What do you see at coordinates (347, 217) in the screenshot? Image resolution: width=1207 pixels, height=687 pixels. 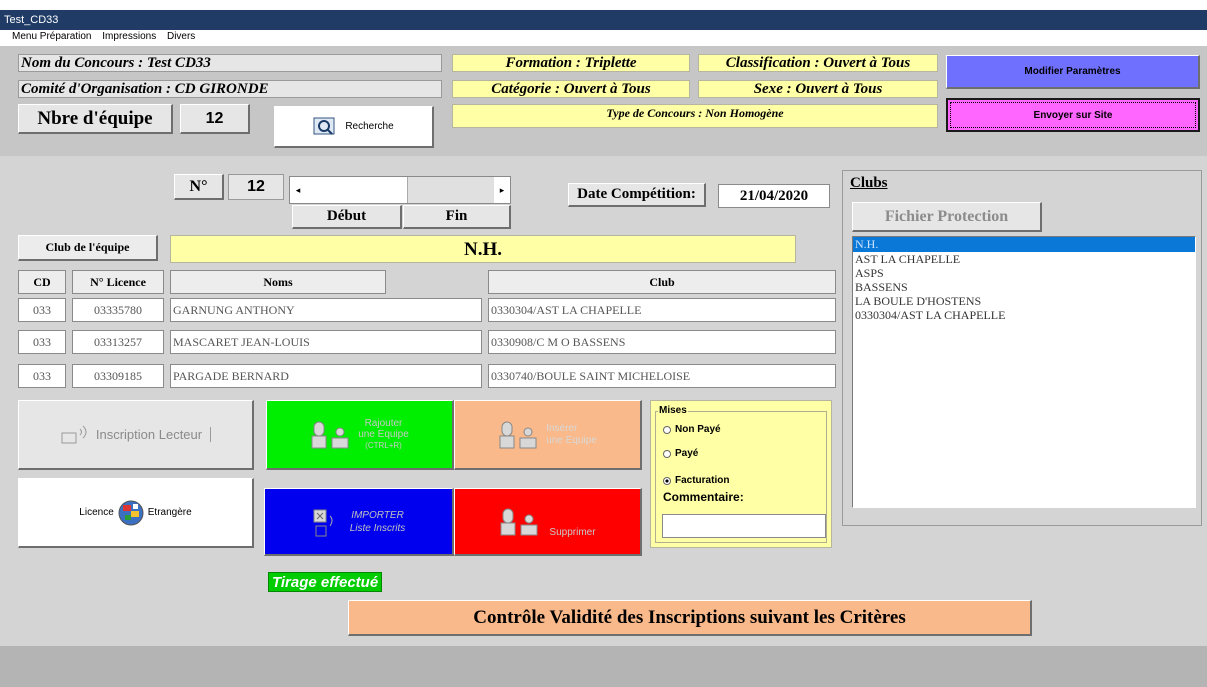 I see `debut-button: Début` at bounding box center [347, 217].